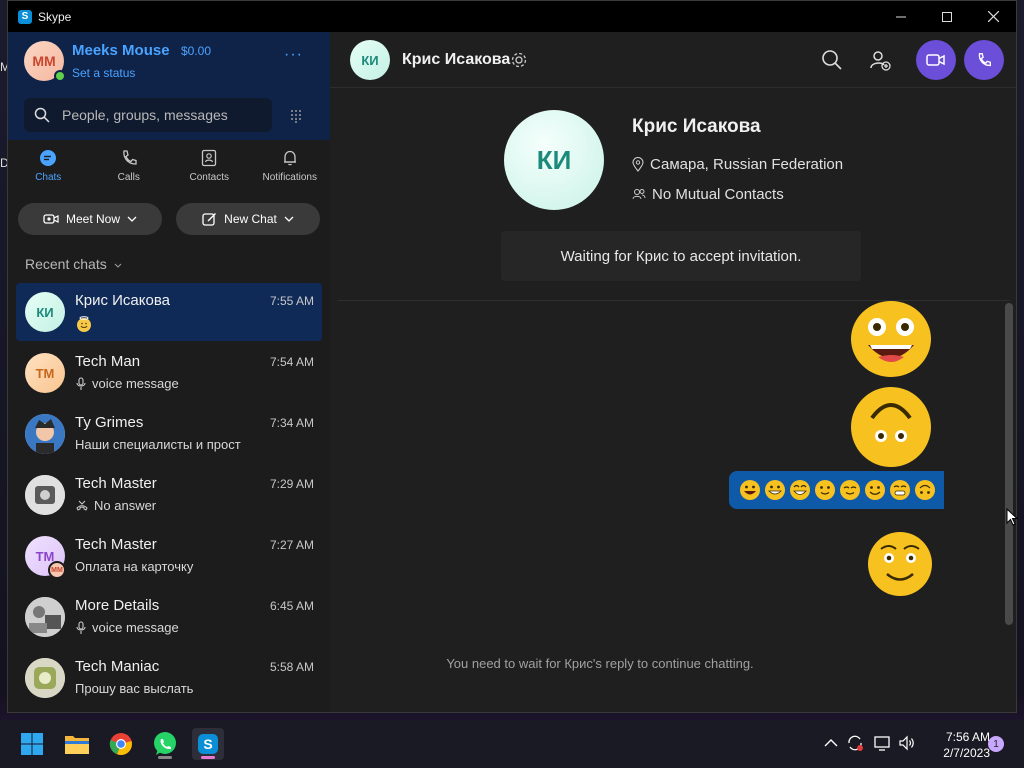 The image size is (1024, 768). What do you see at coordinates (512, 16) in the screenshot?
I see `title-bar: S Skype` at bounding box center [512, 16].